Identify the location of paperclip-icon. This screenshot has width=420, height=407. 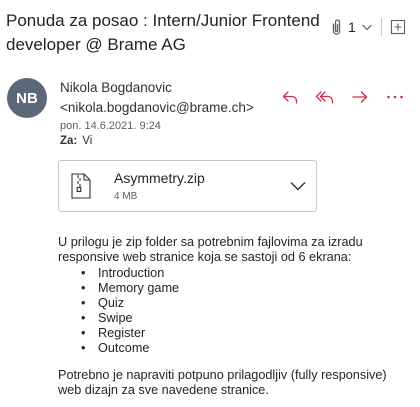
(336, 27).